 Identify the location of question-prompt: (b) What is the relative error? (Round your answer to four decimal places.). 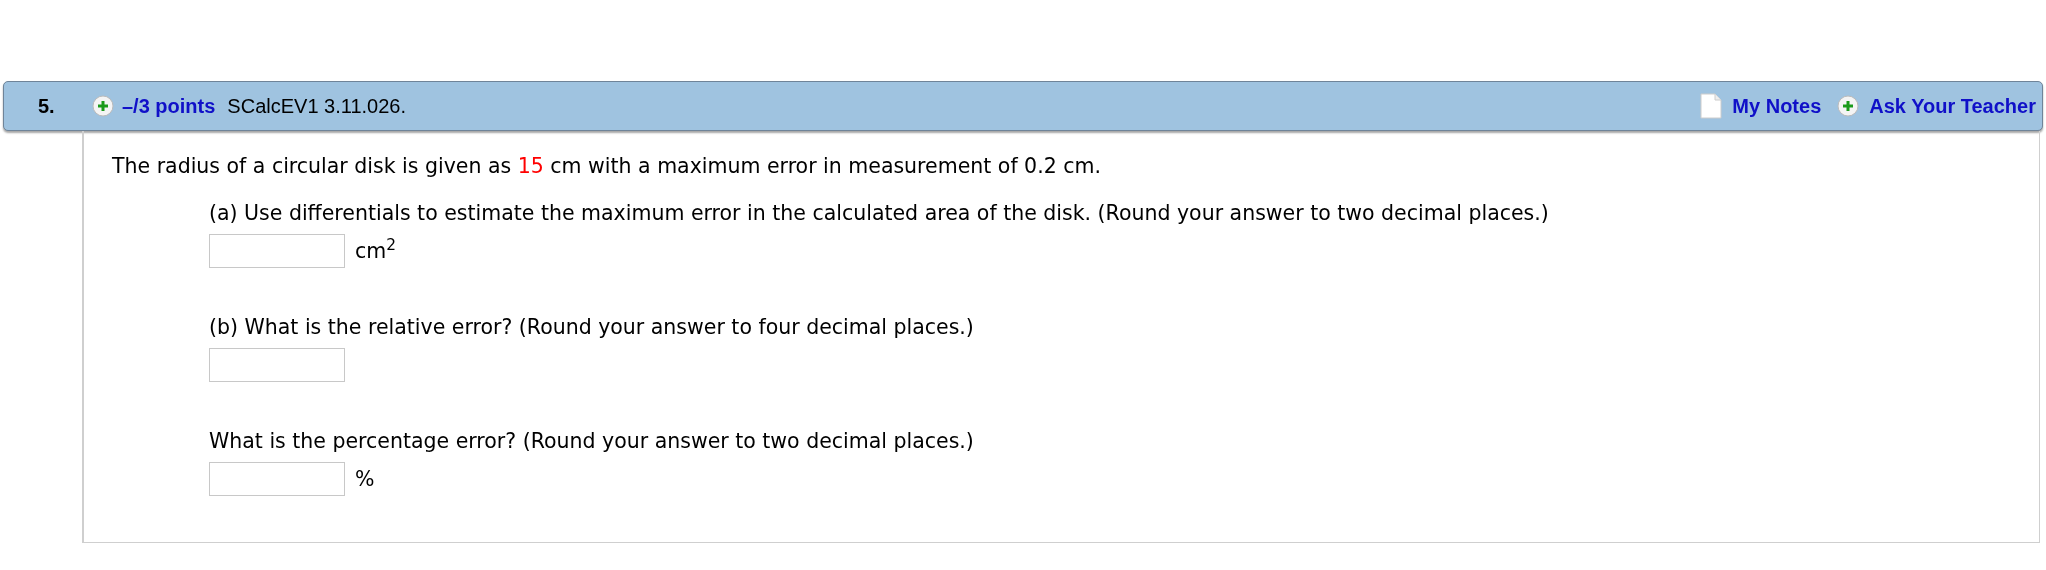
(592, 327).